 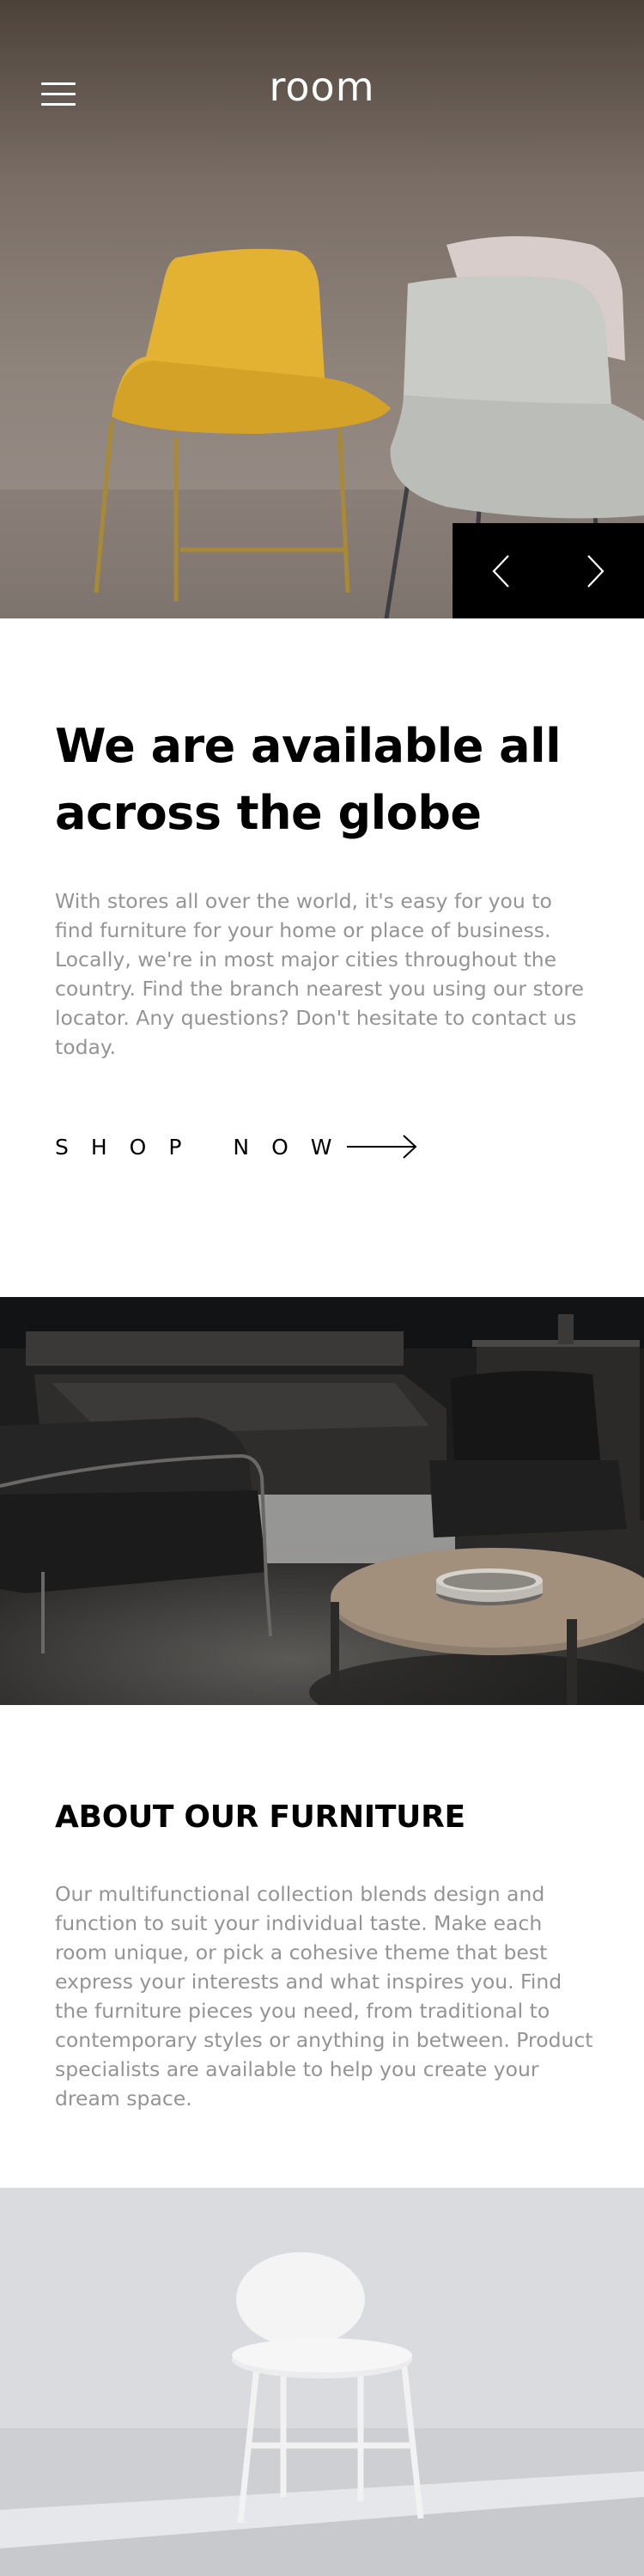 I want to click on chevron-right-icon, so click(x=596, y=571).